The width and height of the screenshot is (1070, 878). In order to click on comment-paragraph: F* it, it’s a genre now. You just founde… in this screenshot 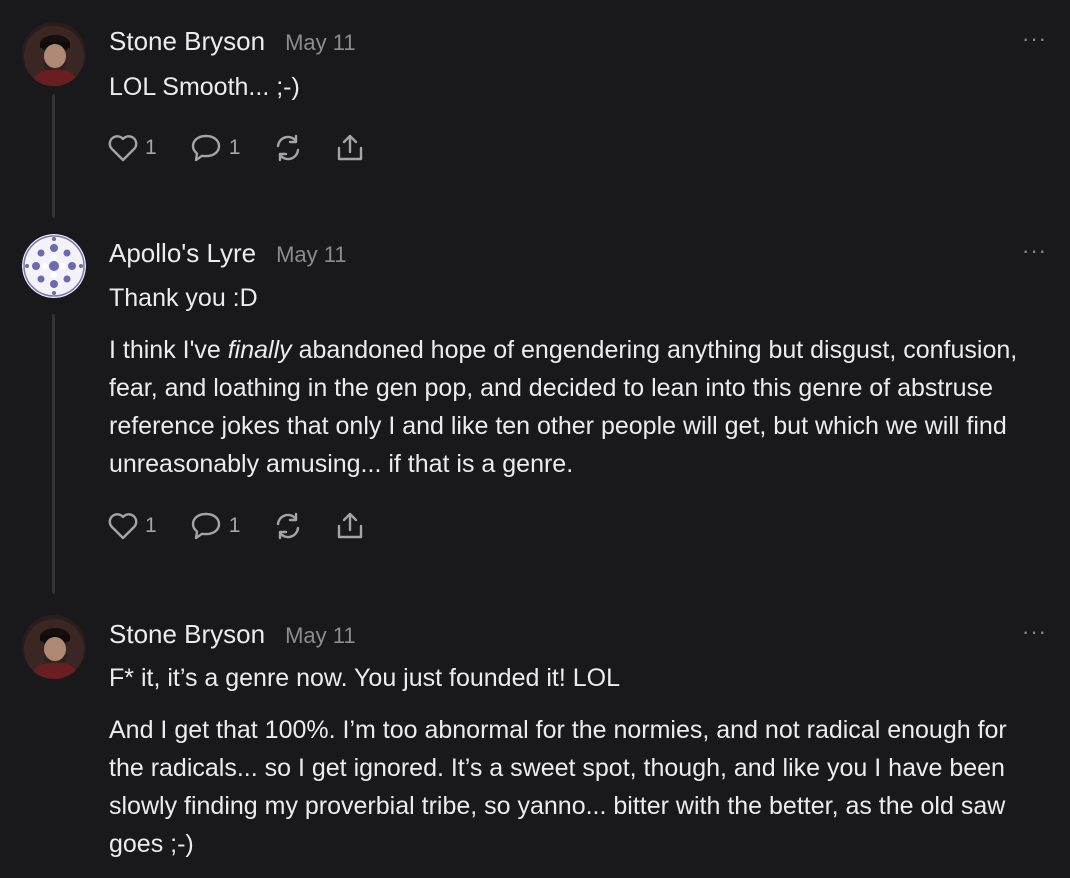, I will do `click(364, 678)`.